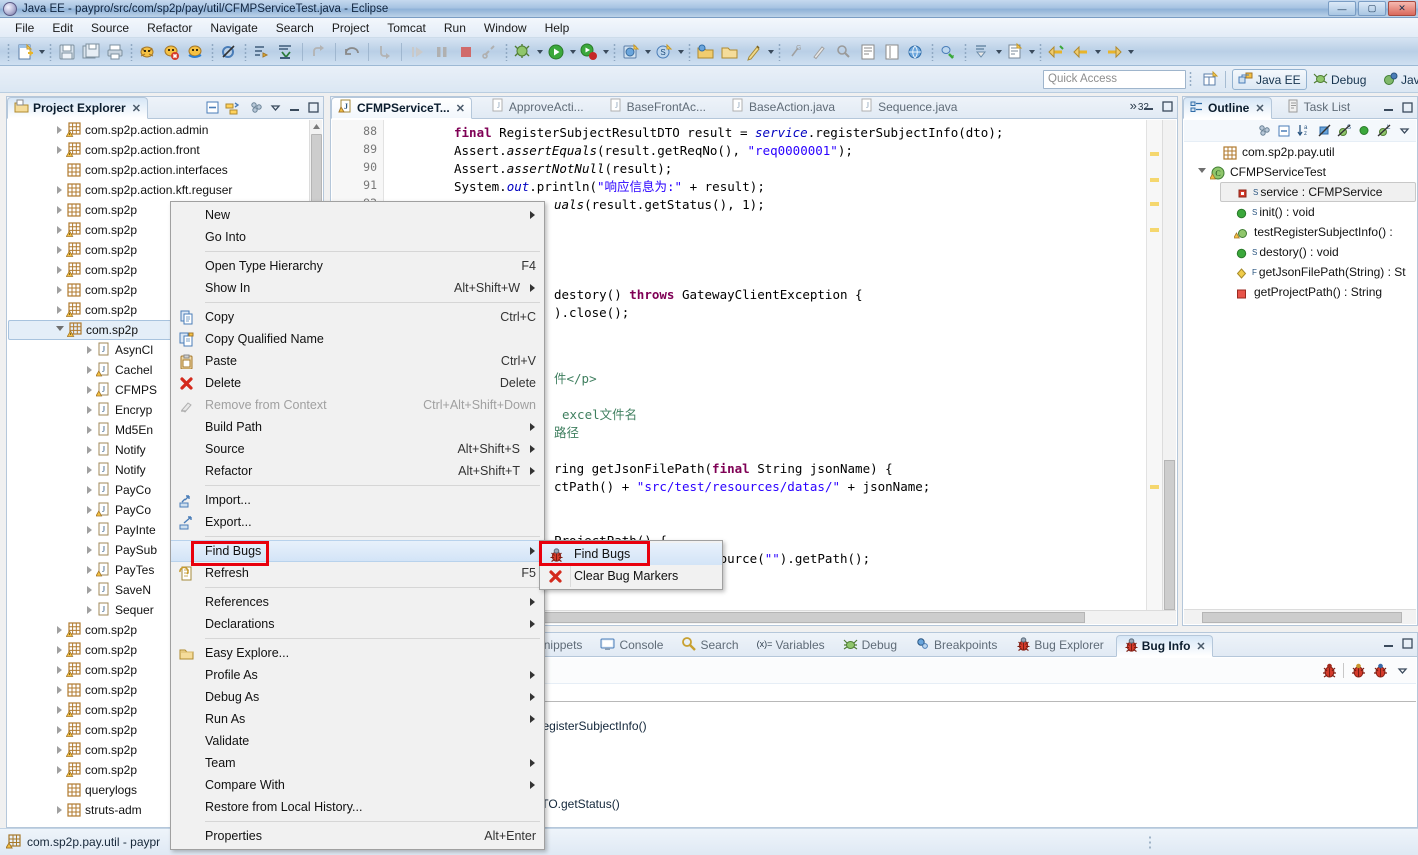 The image size is (1418, 855). I want to click on previous-annotation-dropdown-icon, so click(998, 52).